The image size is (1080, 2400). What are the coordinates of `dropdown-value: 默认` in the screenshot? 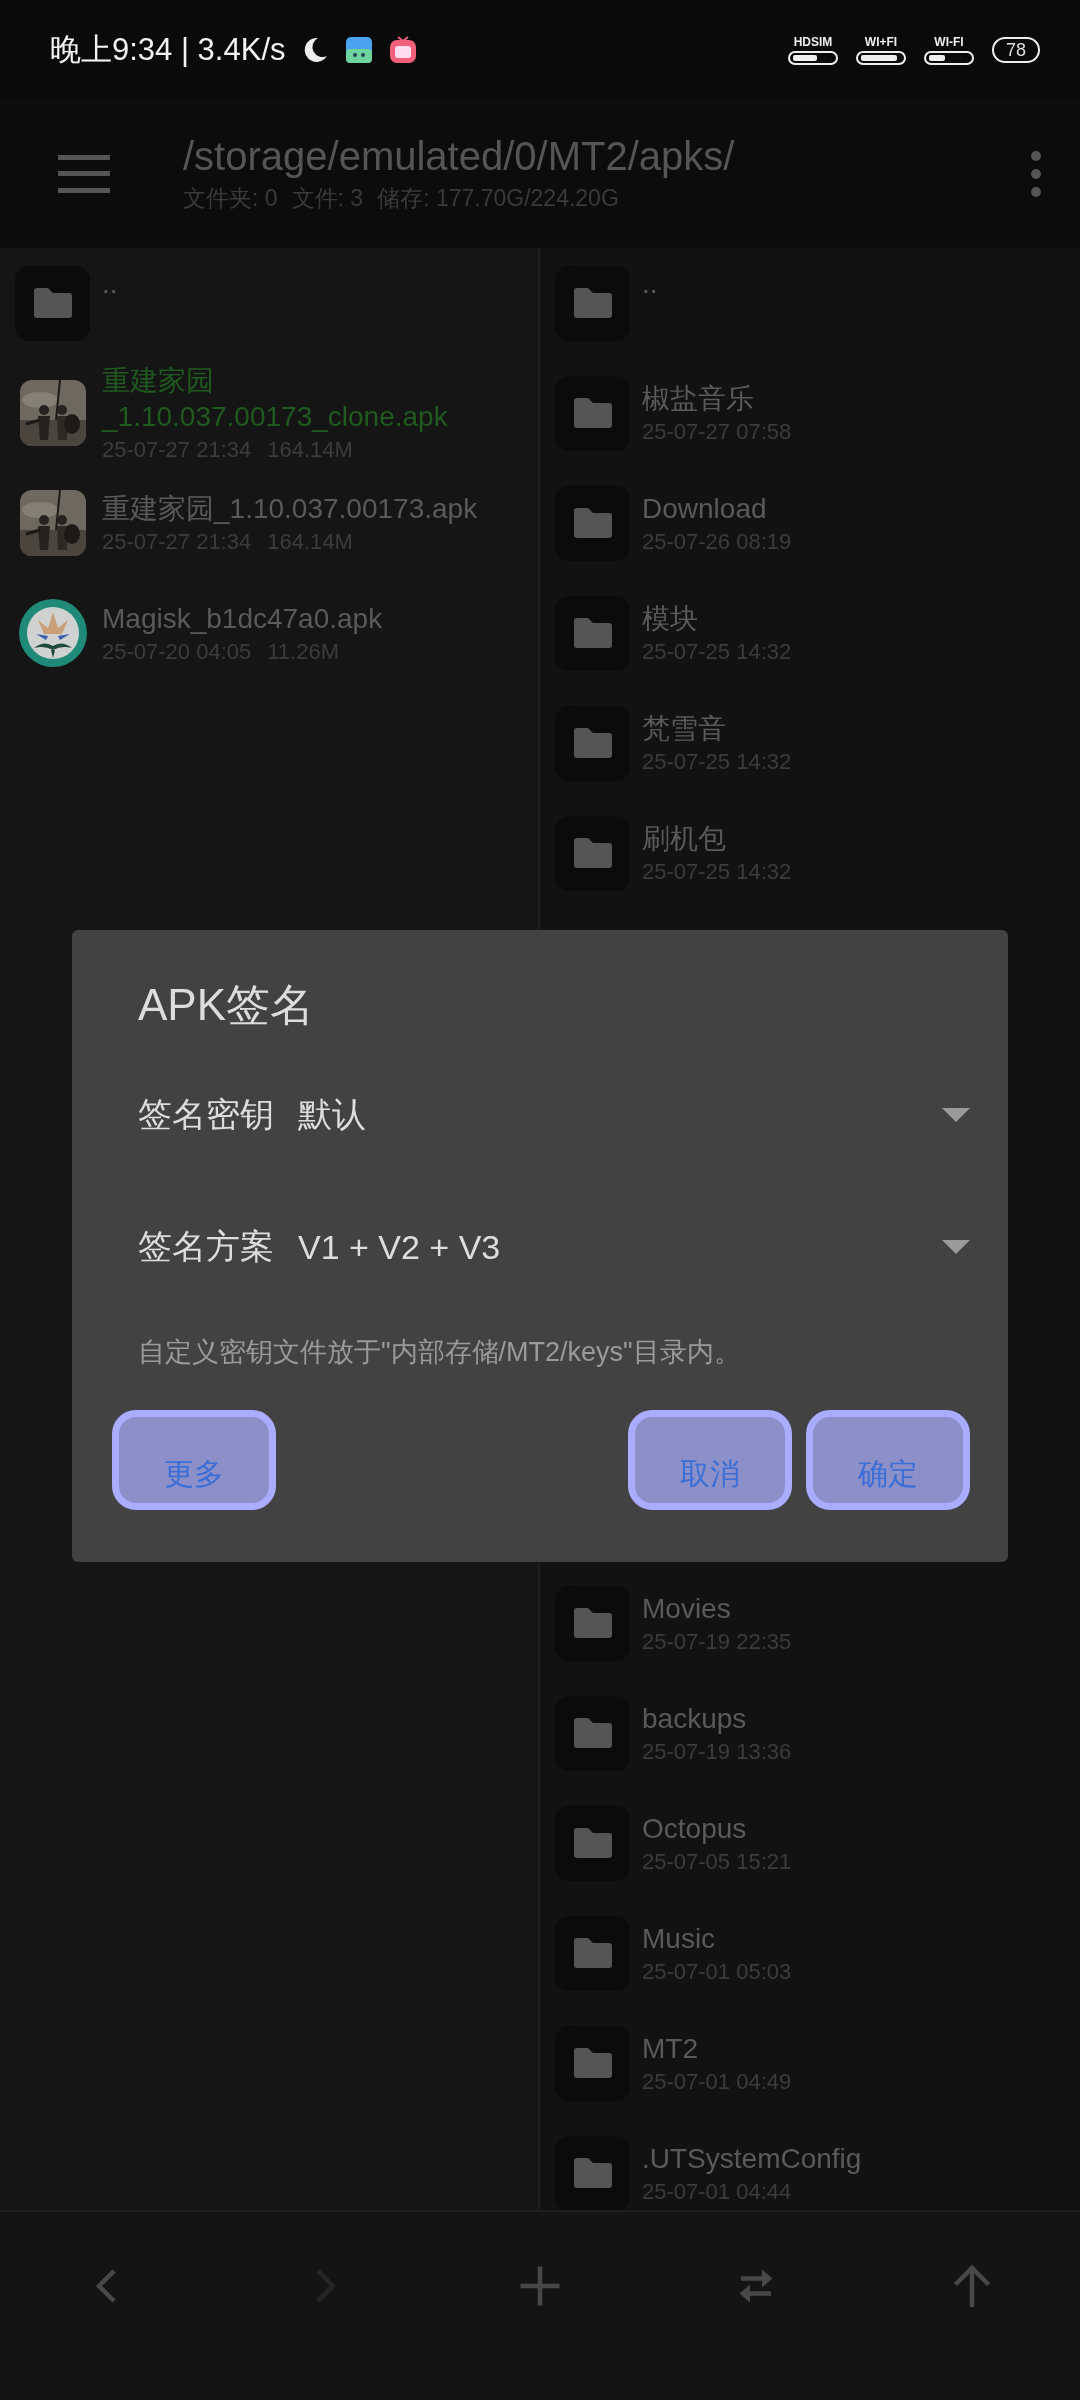 It's located at (620, 1115).